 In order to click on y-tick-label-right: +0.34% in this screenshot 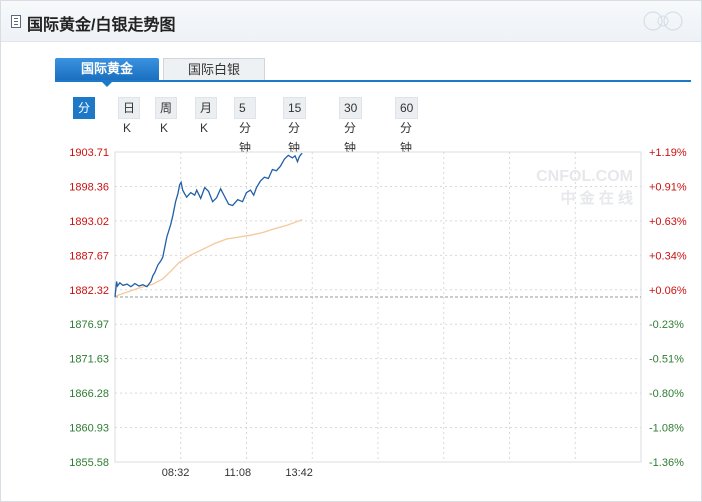, I will do `click(668, 256)`.